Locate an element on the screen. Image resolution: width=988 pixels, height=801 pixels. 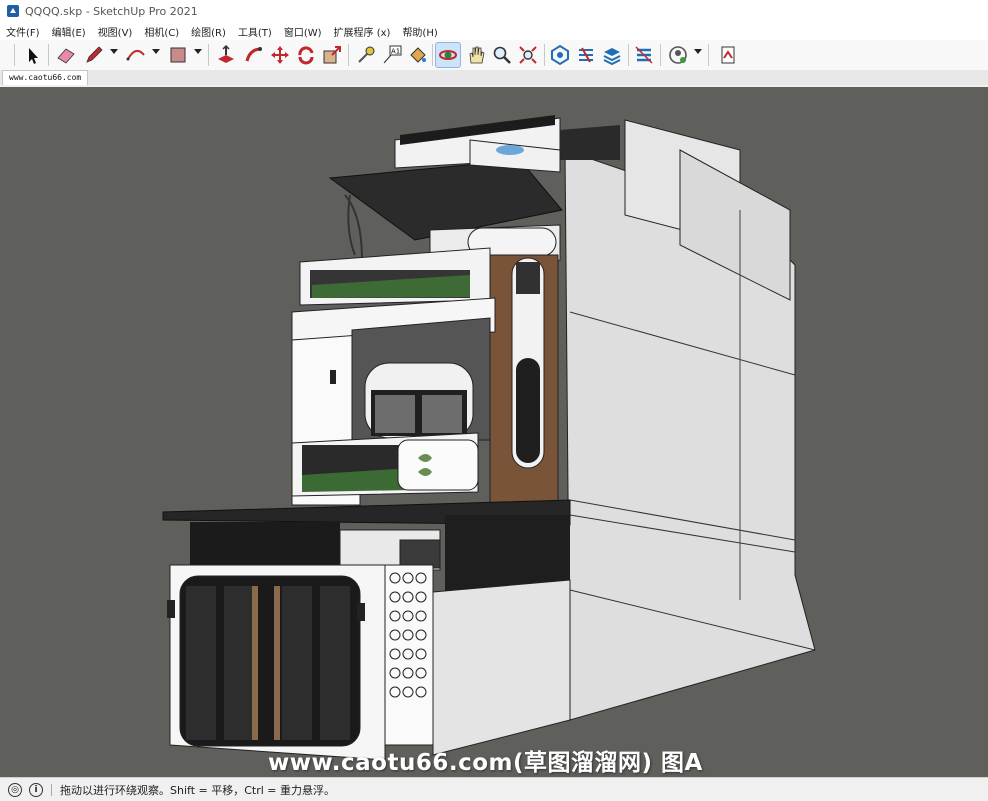
send-layers-icon is located at coordinates (644, 55).